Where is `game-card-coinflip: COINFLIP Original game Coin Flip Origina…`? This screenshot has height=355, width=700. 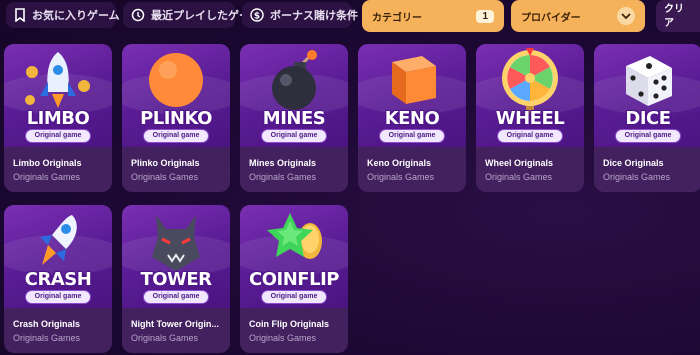 game-card-coinflip: COINFLIP Original game Coin Flip Origina… is located at coordinates (294, 279).